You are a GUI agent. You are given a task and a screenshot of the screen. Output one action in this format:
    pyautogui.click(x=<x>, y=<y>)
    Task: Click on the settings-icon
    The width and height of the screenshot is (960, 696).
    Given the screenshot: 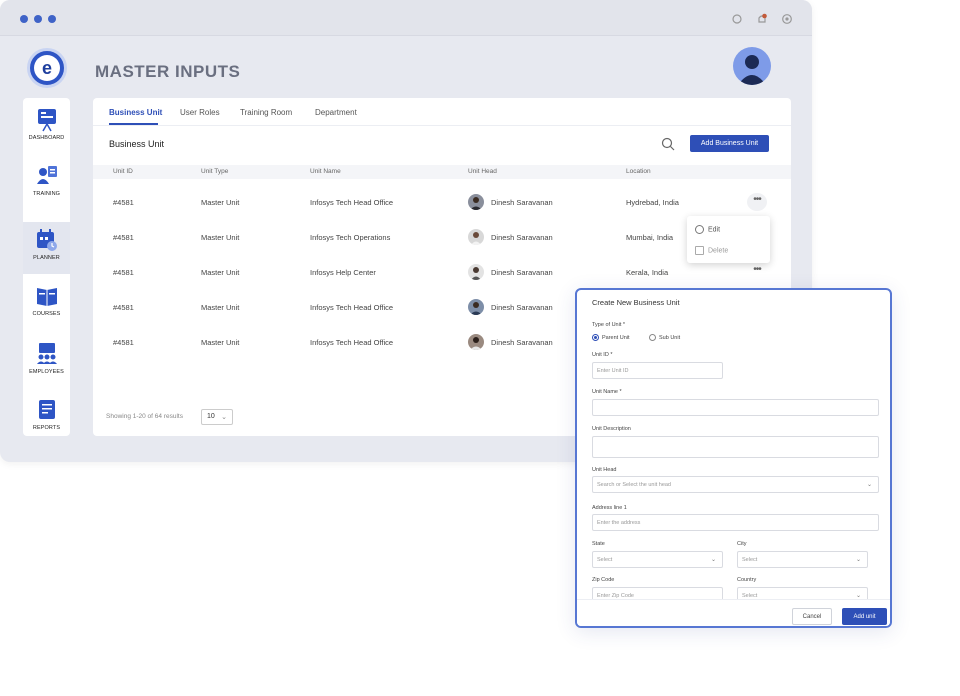 What is the action you would take?
    pyautogui.click(x=737, y=19)
    